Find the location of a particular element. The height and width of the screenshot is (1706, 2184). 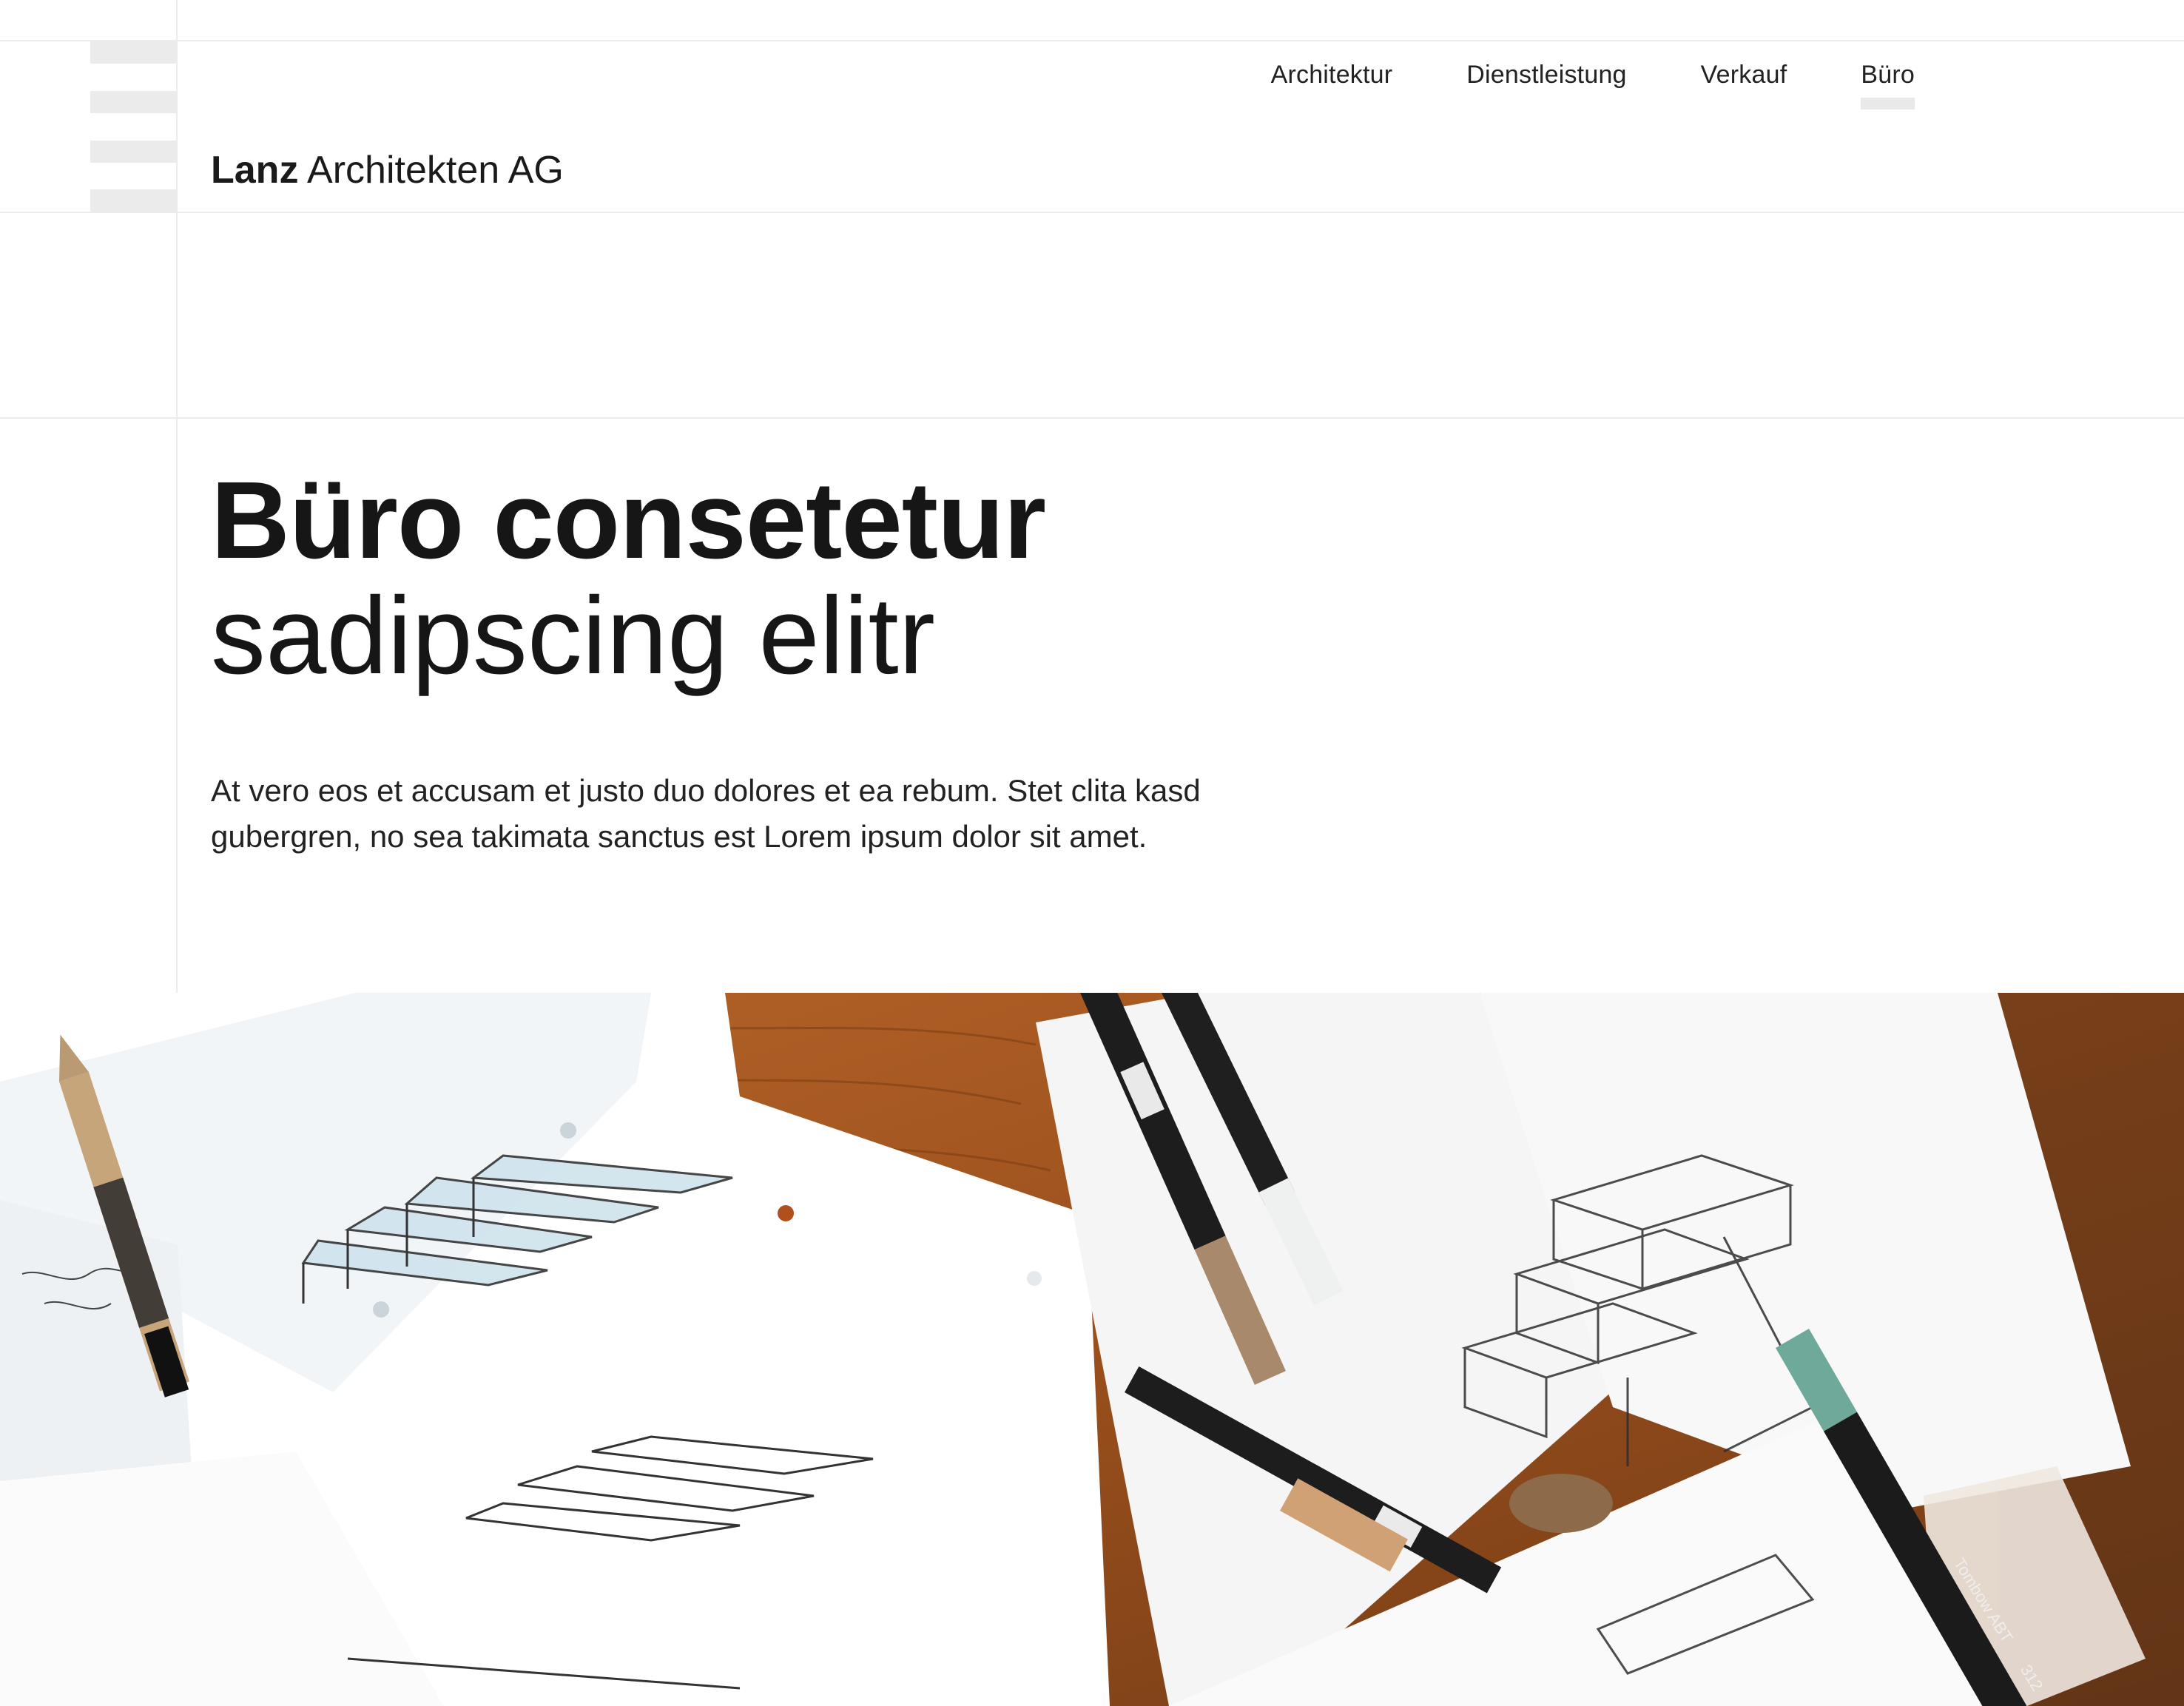

page-title-bold: Büro consetetur is located at coordinates (629, 520).